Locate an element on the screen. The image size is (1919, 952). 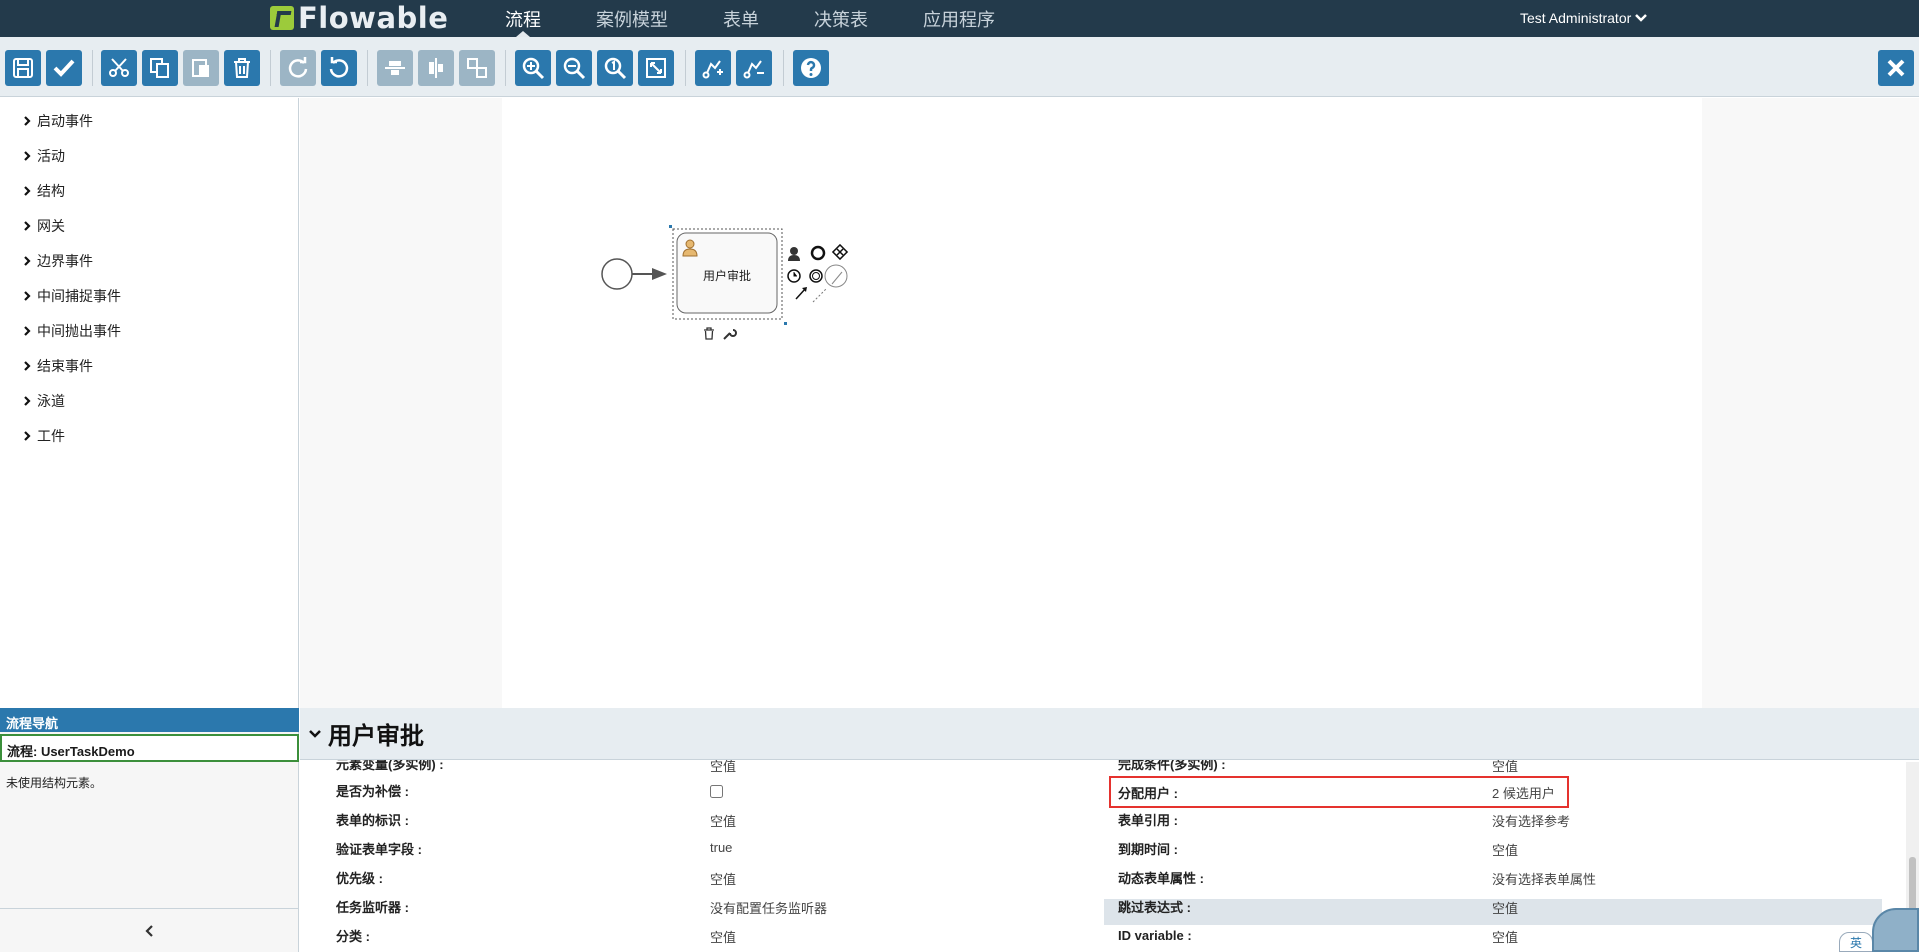
quick-user-task-icon-body is located at coordinates (794, 258).